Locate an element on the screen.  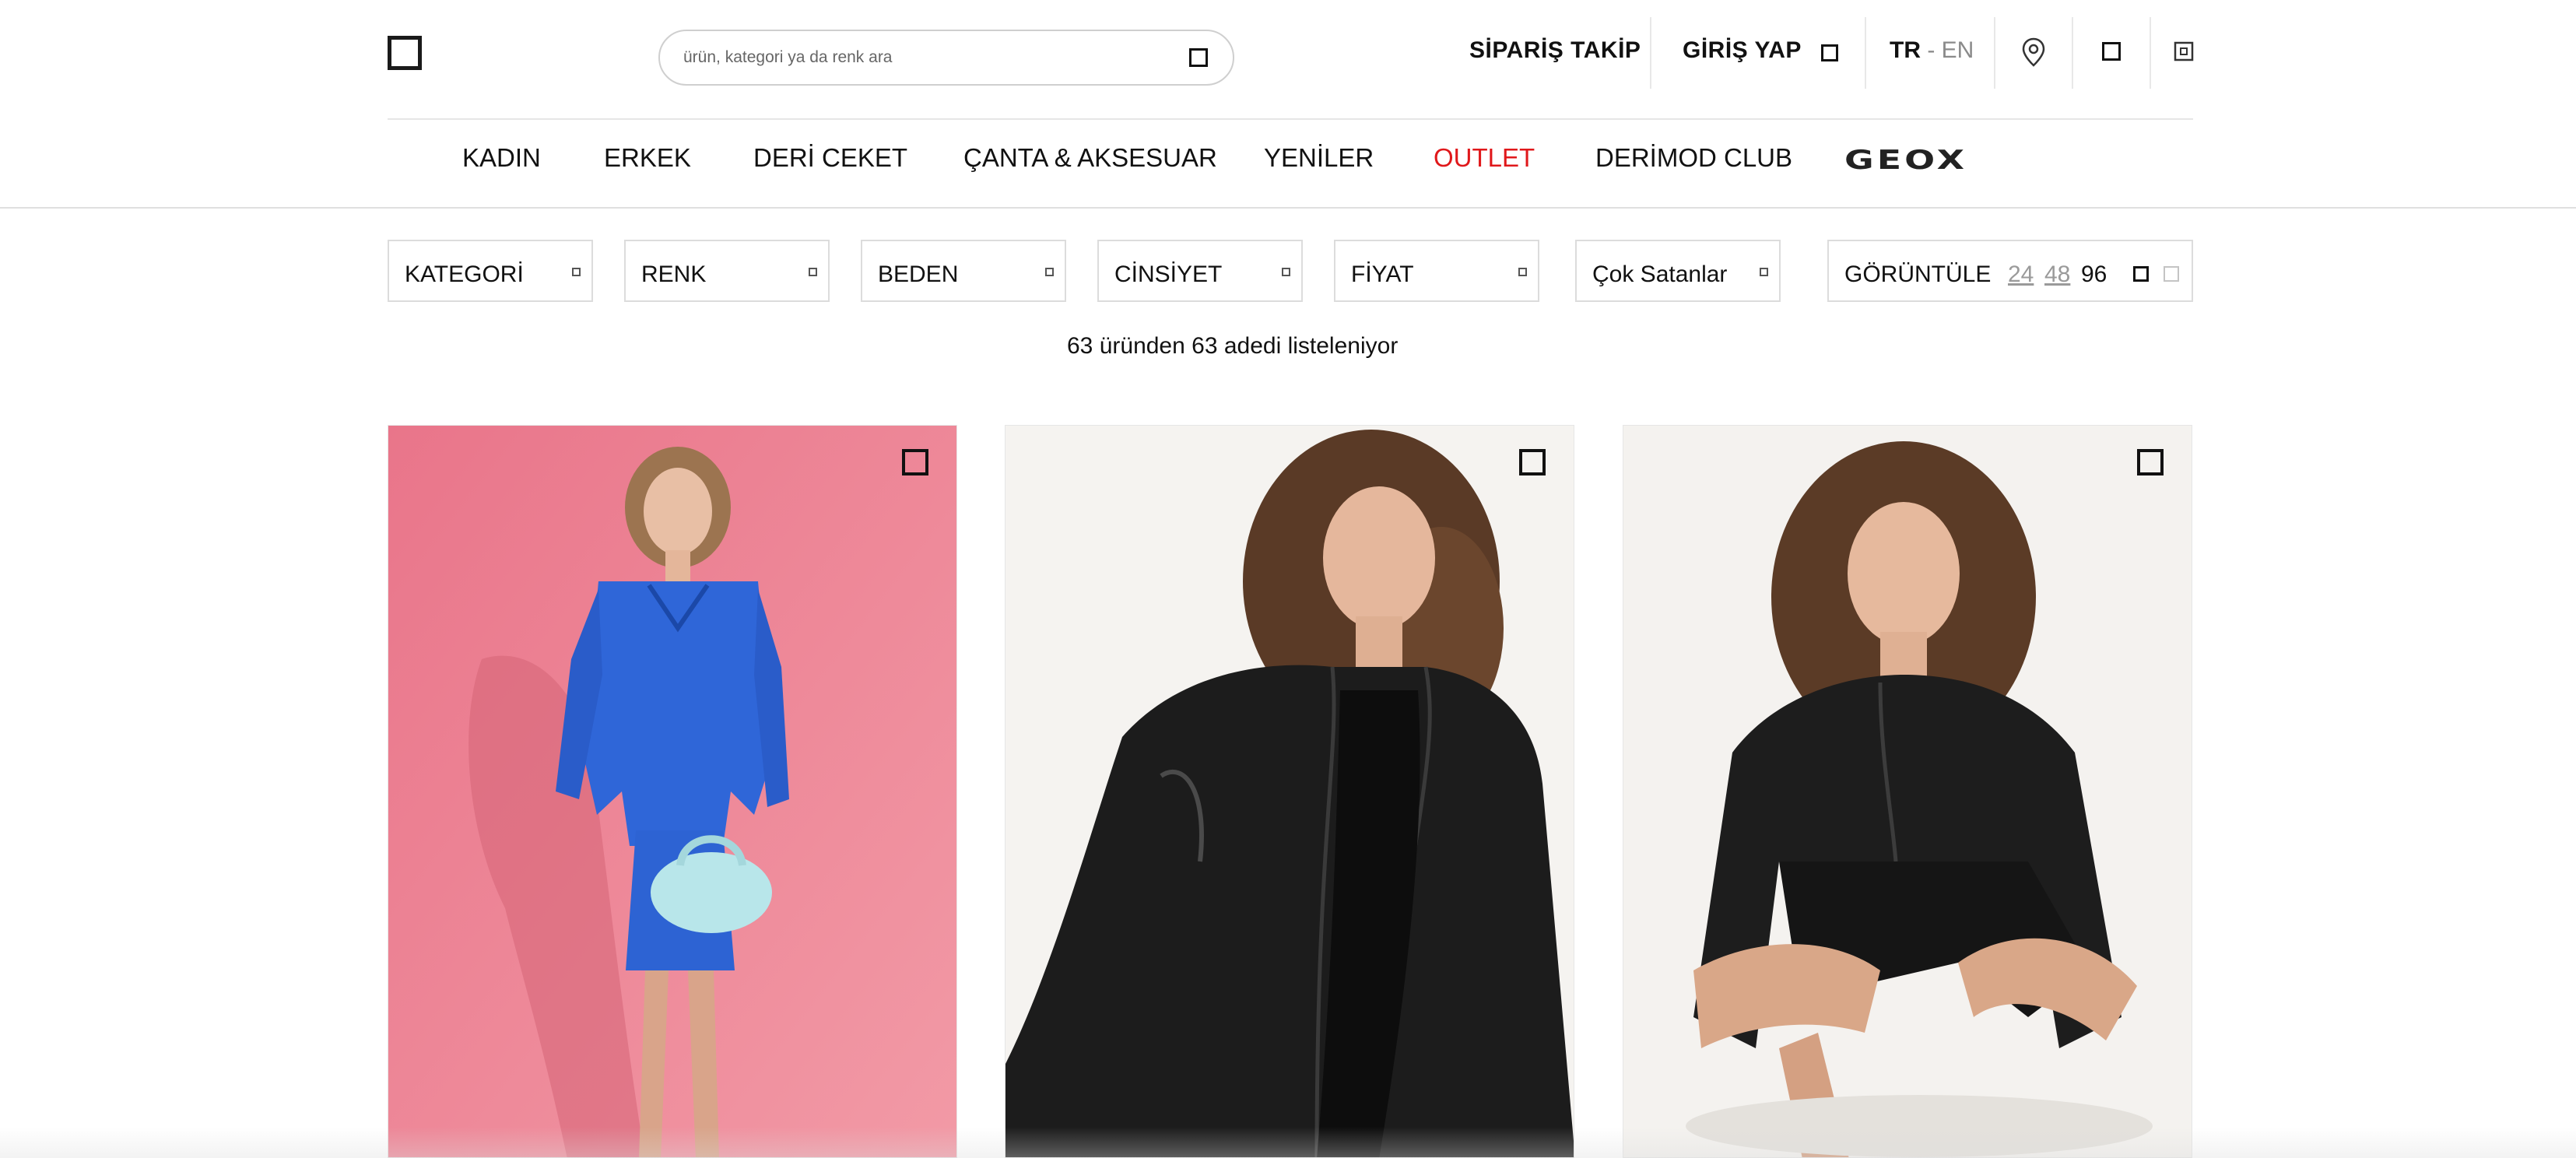
nav-item-deri-ceket: DERİ CEKET is located at coordinates (830, 158).